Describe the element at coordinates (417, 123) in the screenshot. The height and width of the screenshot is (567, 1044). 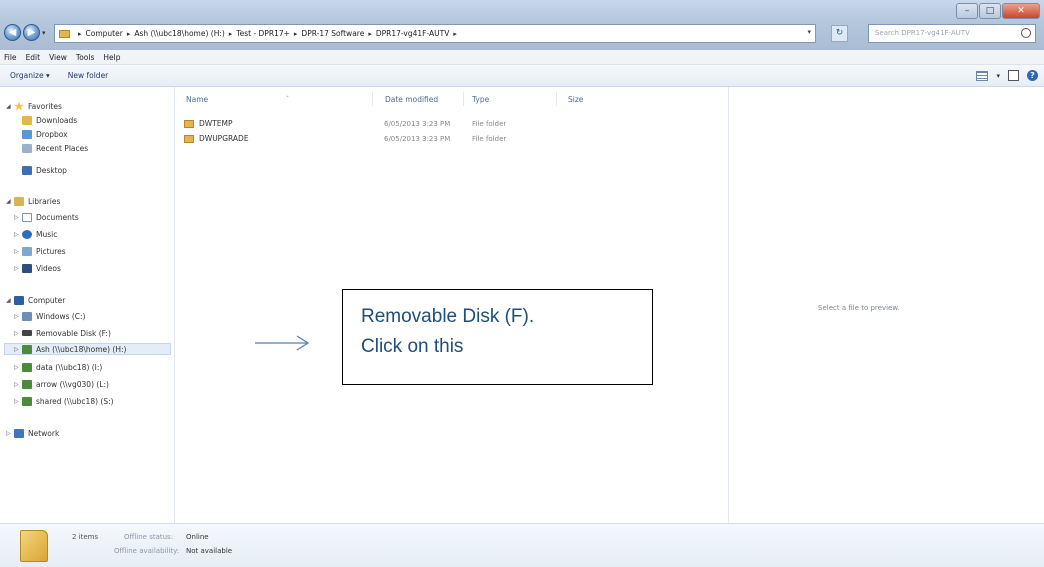
I see `file-date: 6/05/2013 3:23 PM` at that location.